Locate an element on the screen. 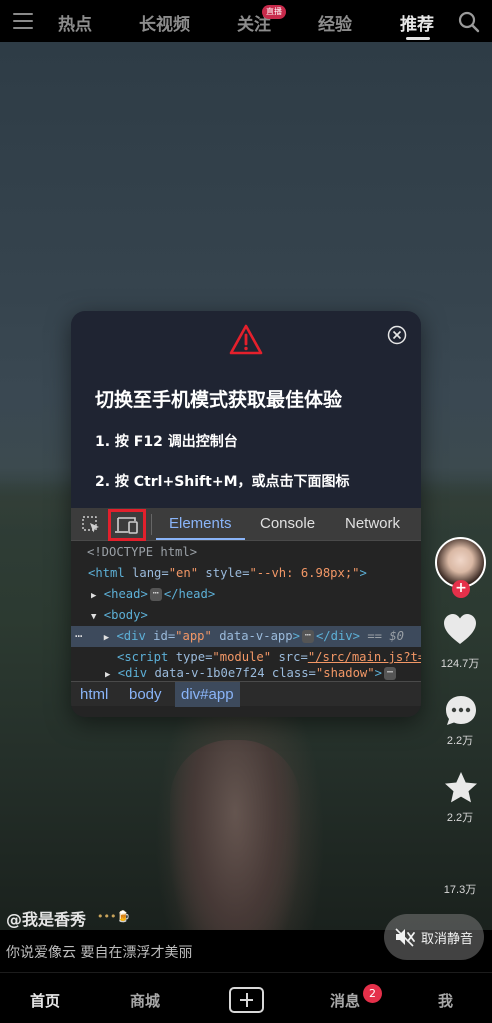 Image resolution: width=492 pixels, height=1023 pixels. live-badge: 直播 is located at coordinates (274, 12).